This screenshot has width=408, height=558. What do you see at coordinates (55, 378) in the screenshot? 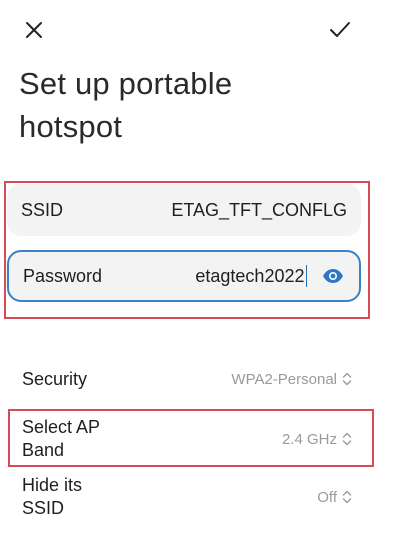
I see `security-label: Security` at bounding box center [55, 378].